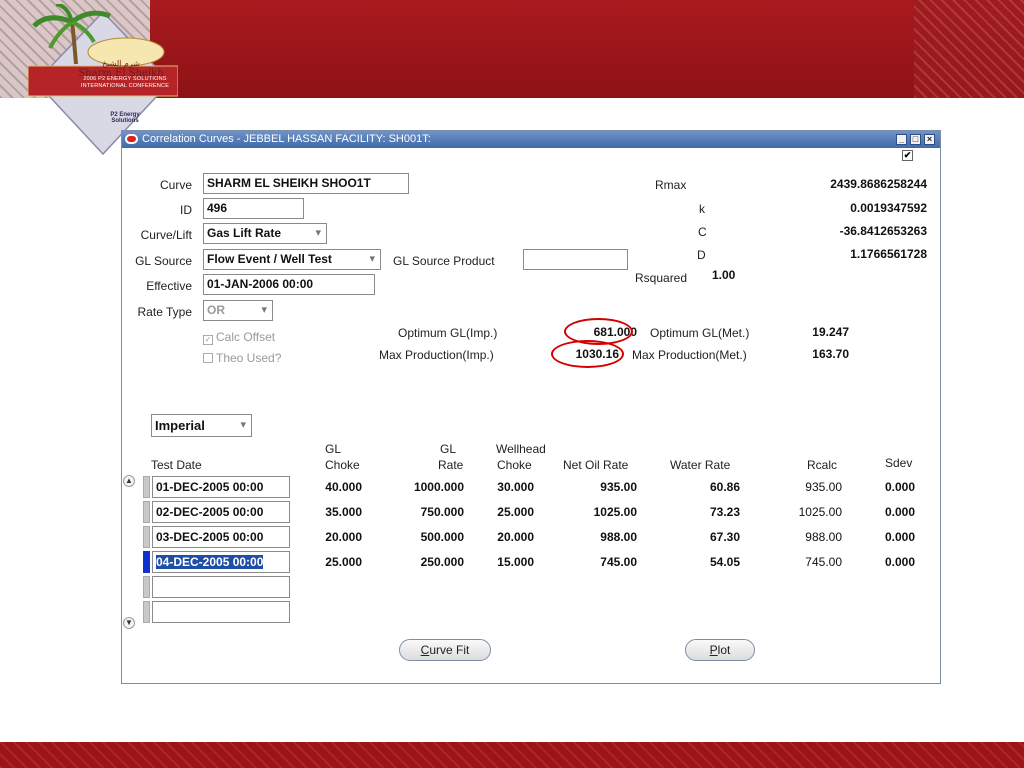 The height and width of the screenshot is (768, 1024). I want to click on header-sdev: Sdev, so click(899, 463).